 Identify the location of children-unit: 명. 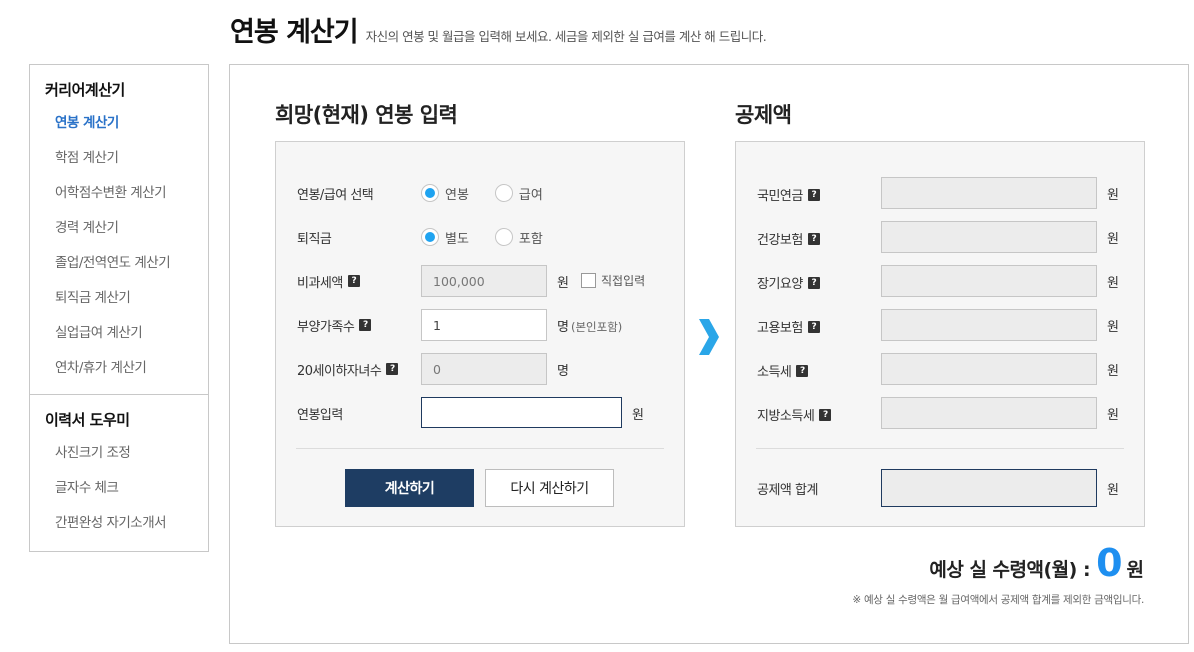
(563, 371).